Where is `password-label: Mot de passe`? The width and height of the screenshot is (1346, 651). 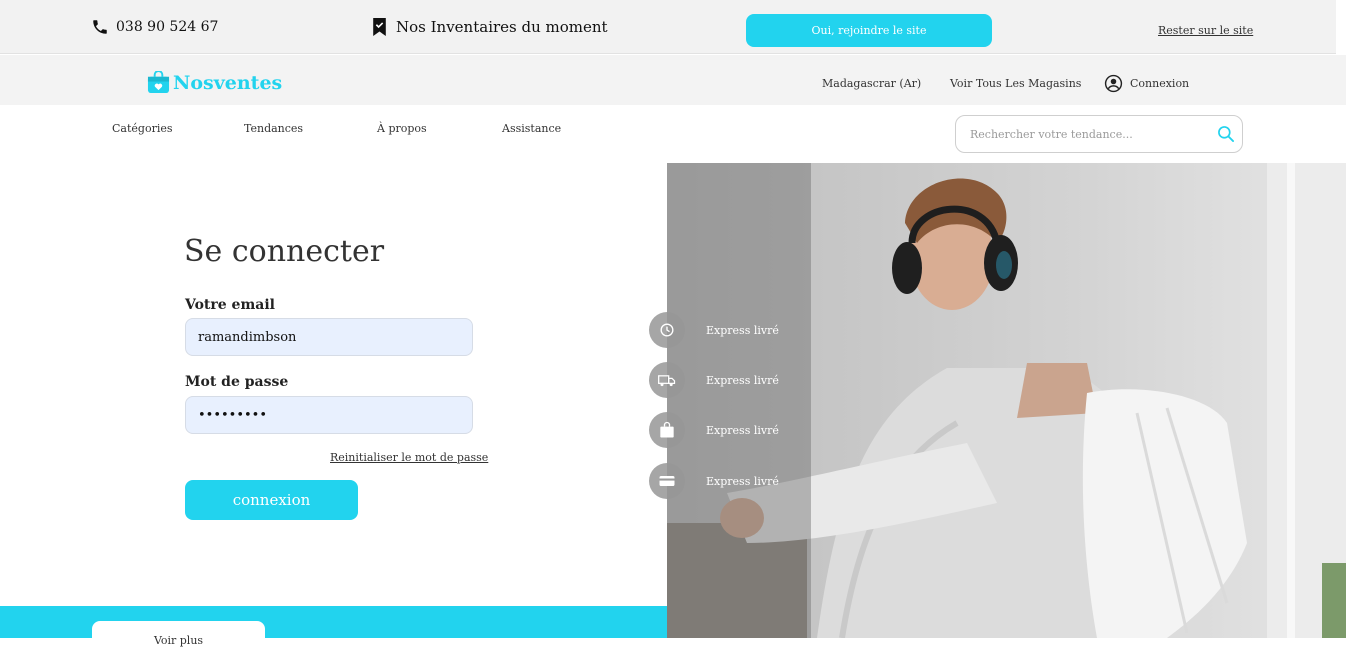 password-label: Mot de passe is located at coordinates (237, 382).